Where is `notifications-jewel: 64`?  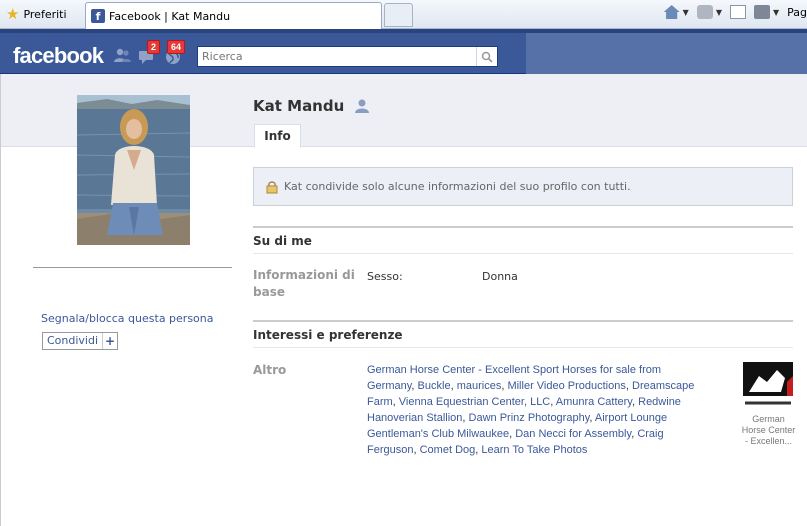 notifications-jewel: 64 is located at coordinates (175, 52).